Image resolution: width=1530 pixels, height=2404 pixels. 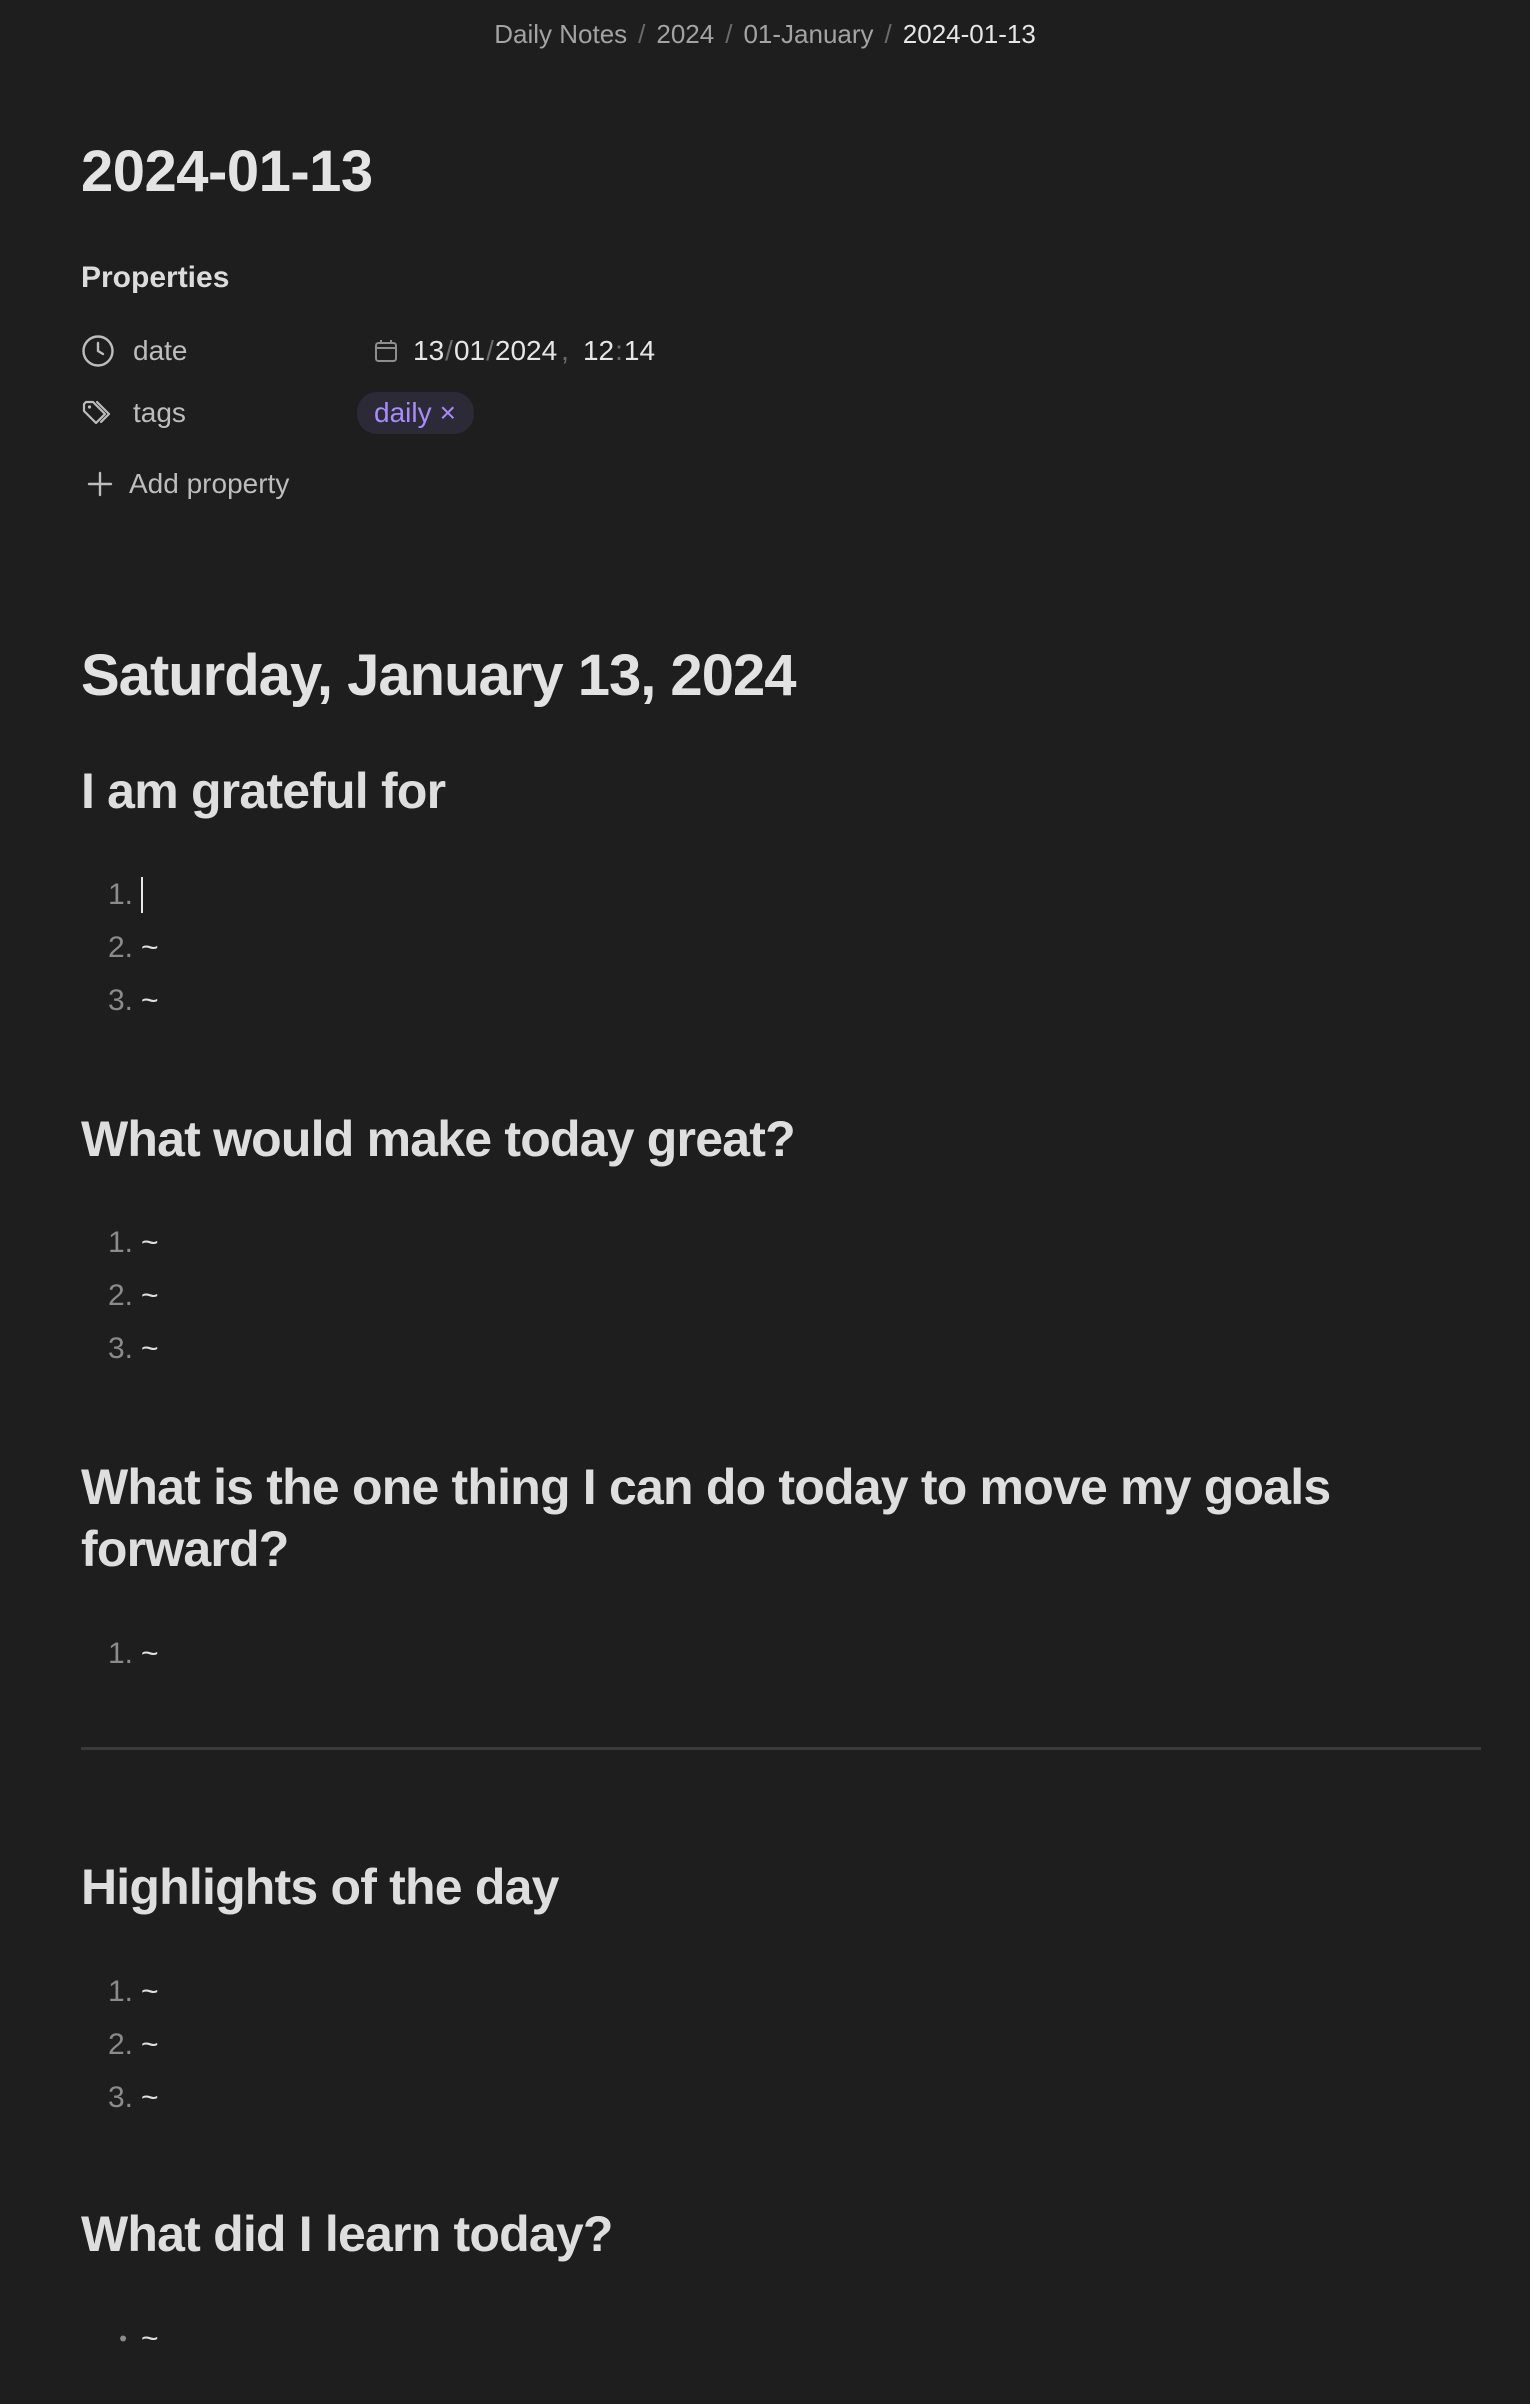 I want to click on datetime-input: 13 / 01 / 2024 , 12 : 14, so click(x=514, y=351).